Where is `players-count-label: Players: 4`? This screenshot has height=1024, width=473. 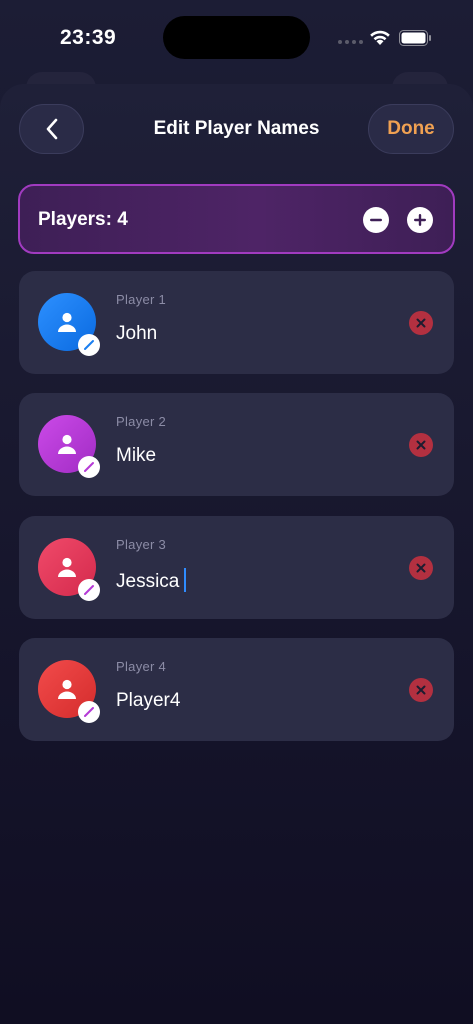 players-count-label: Players: 4 is located at coordinates (83, 219).